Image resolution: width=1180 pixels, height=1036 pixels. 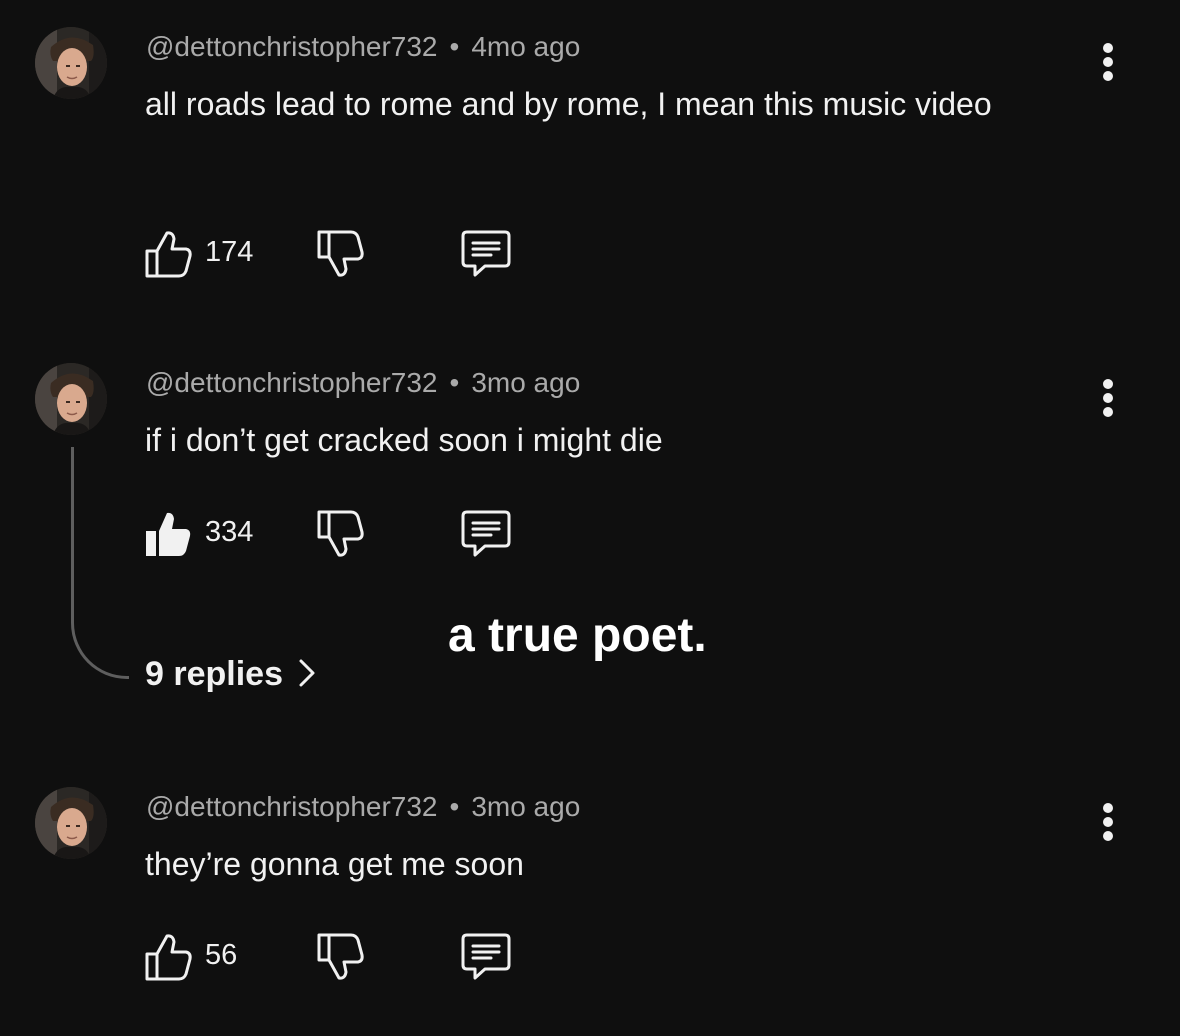 I want to click on like-count: 56, so click(x=221, y=955).